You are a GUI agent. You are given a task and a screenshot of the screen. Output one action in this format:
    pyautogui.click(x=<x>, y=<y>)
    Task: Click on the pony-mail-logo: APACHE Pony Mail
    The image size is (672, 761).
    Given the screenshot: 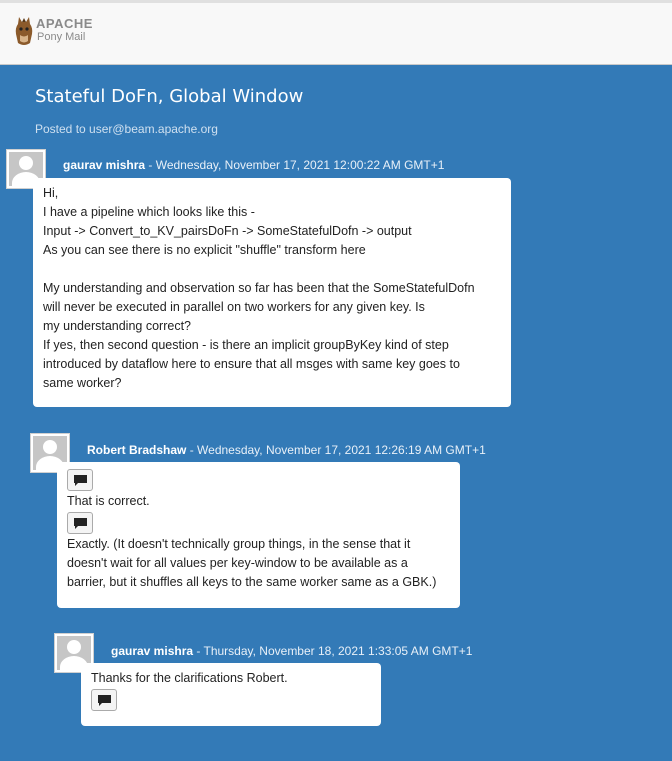 What is the action you would take?
    pyautogui.click(x=53, y=31)
    